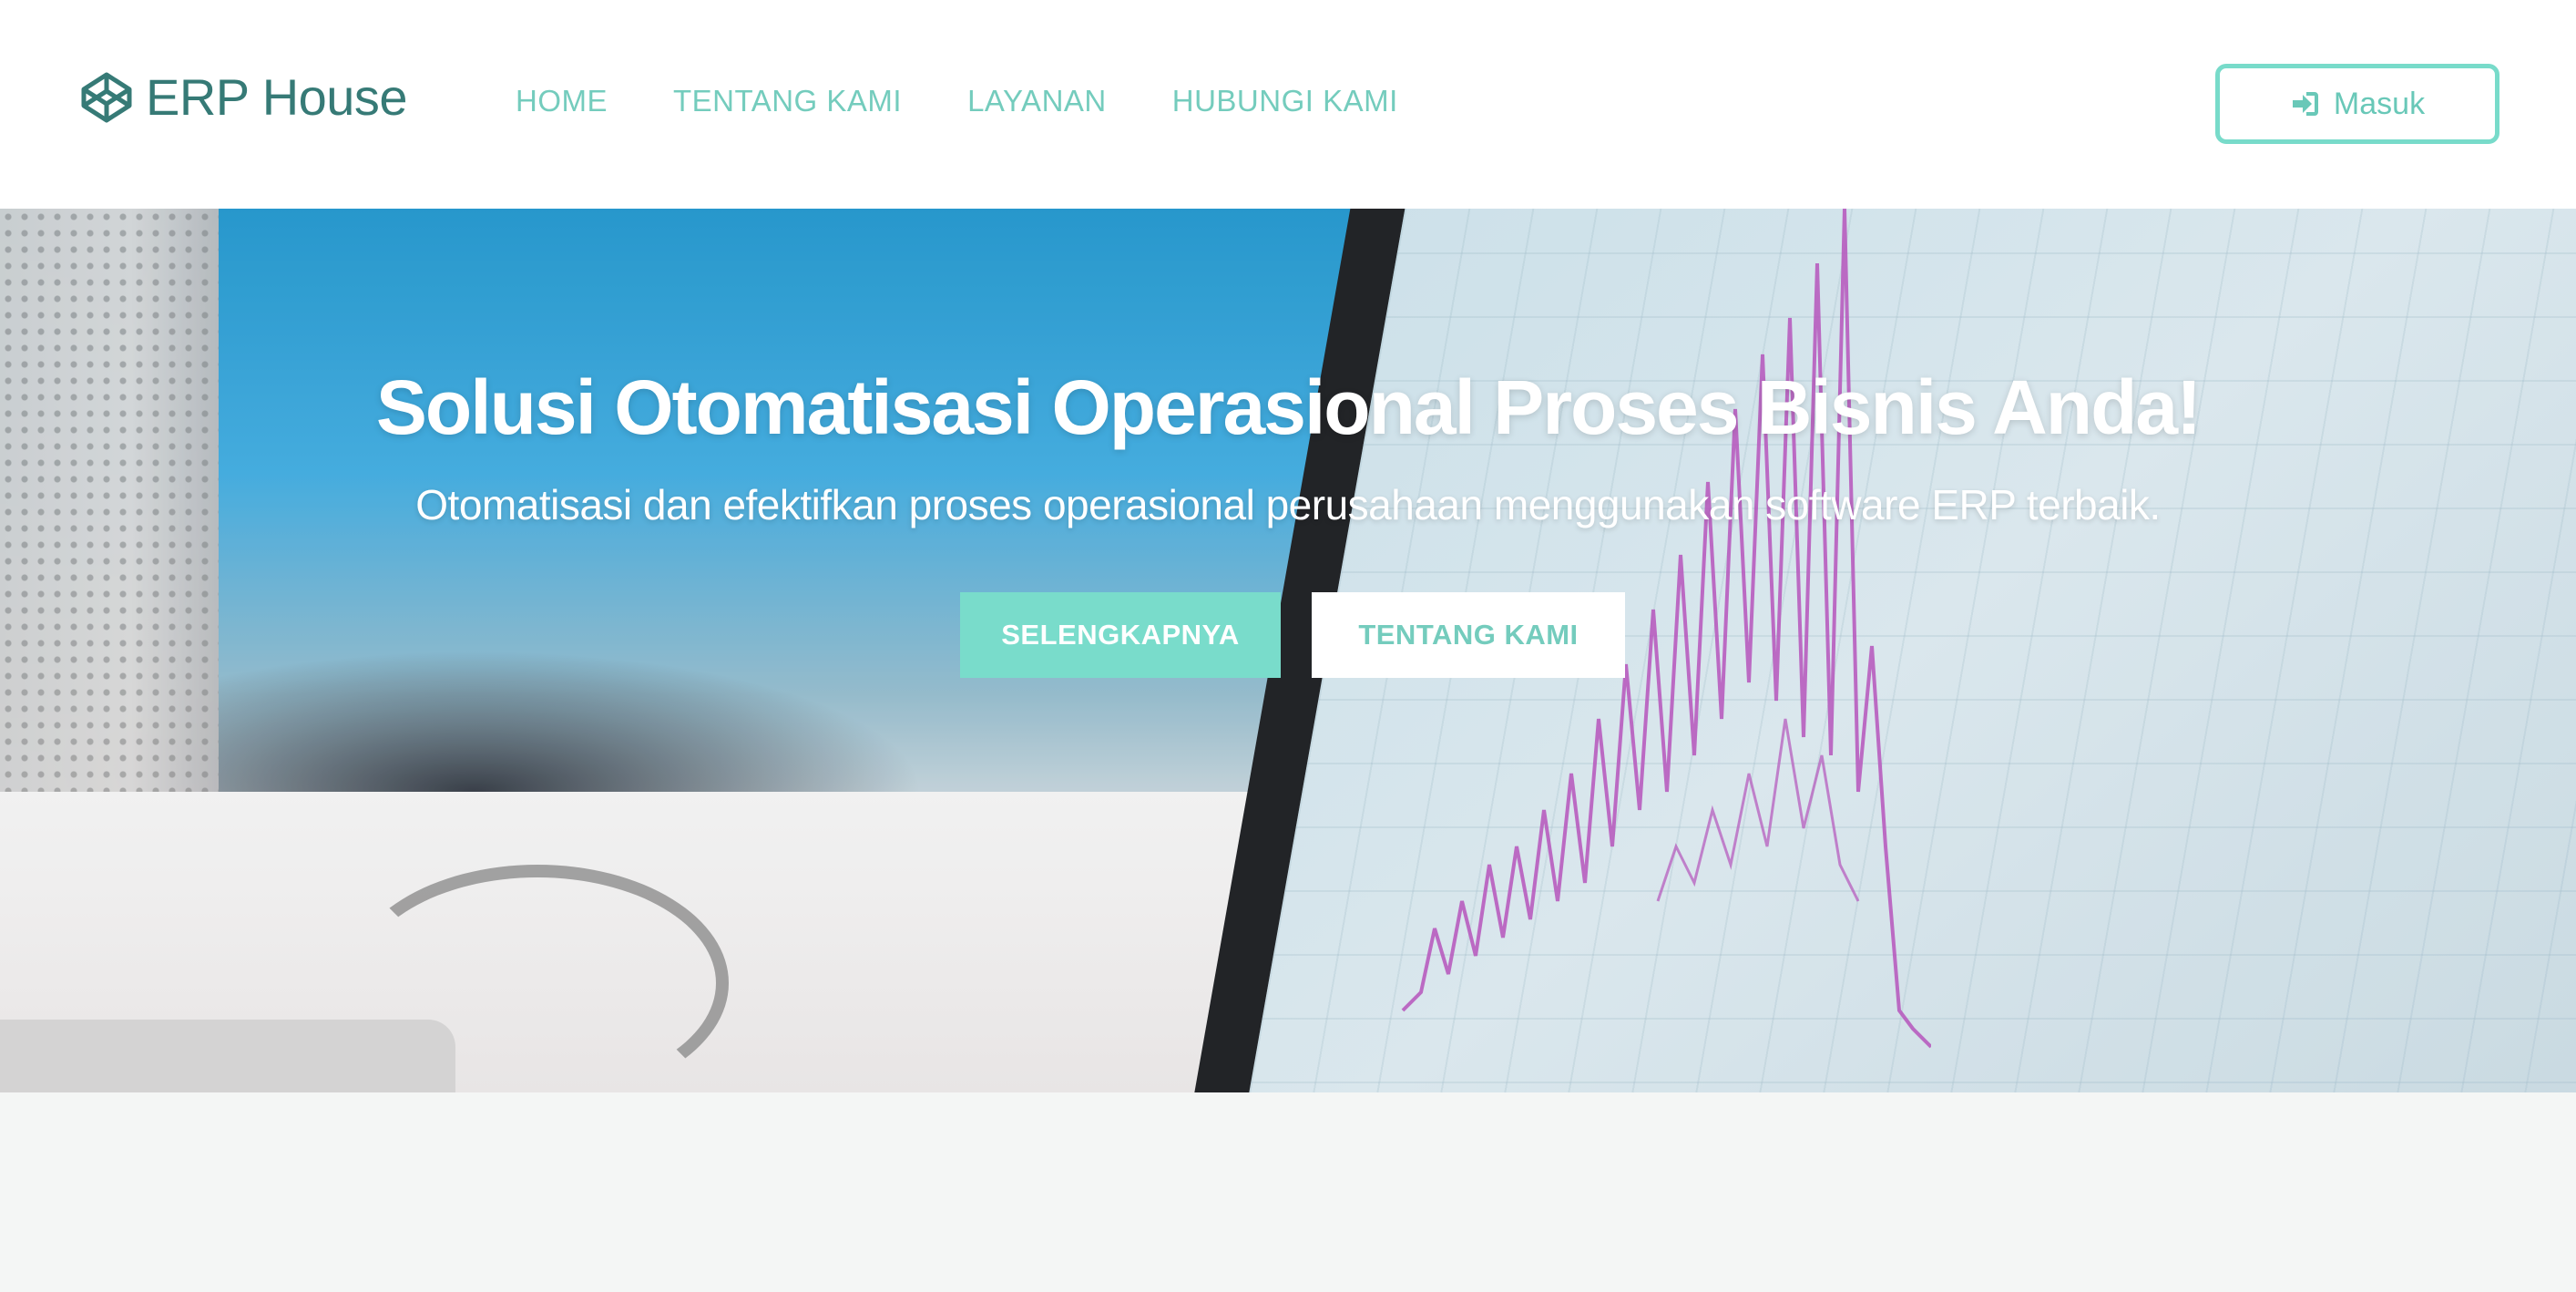 This screenshot has height=1292, width=2576. I want to click on codepen-cube-icon, so click(106, 97).